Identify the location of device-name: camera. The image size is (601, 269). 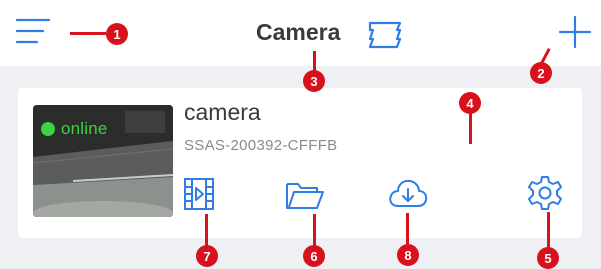
(222, 112).